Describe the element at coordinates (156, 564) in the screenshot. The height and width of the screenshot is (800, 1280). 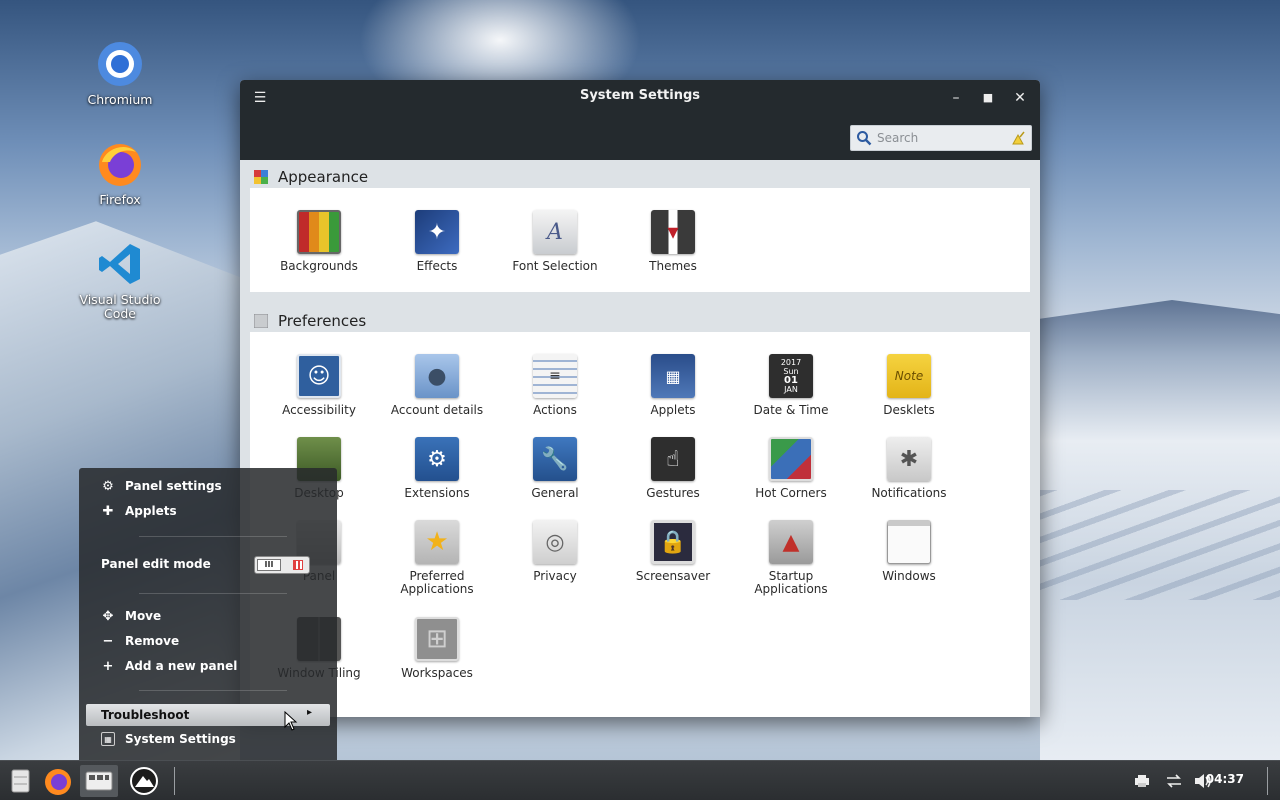
I see `menu-item-panel-edit-mode: Panel edit mode` at that location.